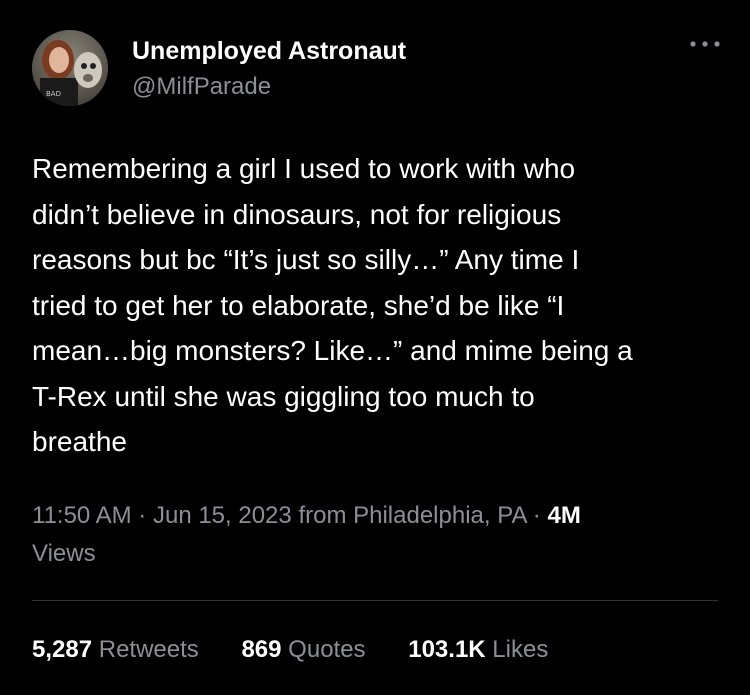  Describe the element at coordinates (412, 515) in the screenshot. I see `tweet-location: from Philadelphia, PA` at that location.